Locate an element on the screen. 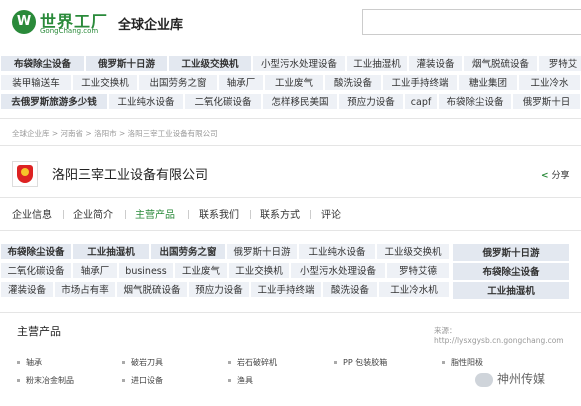  product-item: PP 包装胶箱 is located at coordinates (360, 362).